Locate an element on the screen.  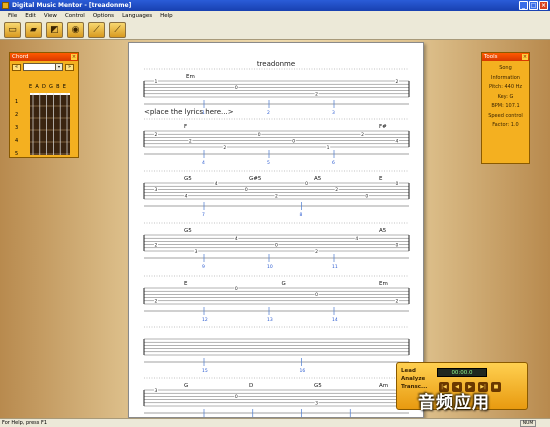
guitar-icon: ⟋ is located at coordinates (96, 29).